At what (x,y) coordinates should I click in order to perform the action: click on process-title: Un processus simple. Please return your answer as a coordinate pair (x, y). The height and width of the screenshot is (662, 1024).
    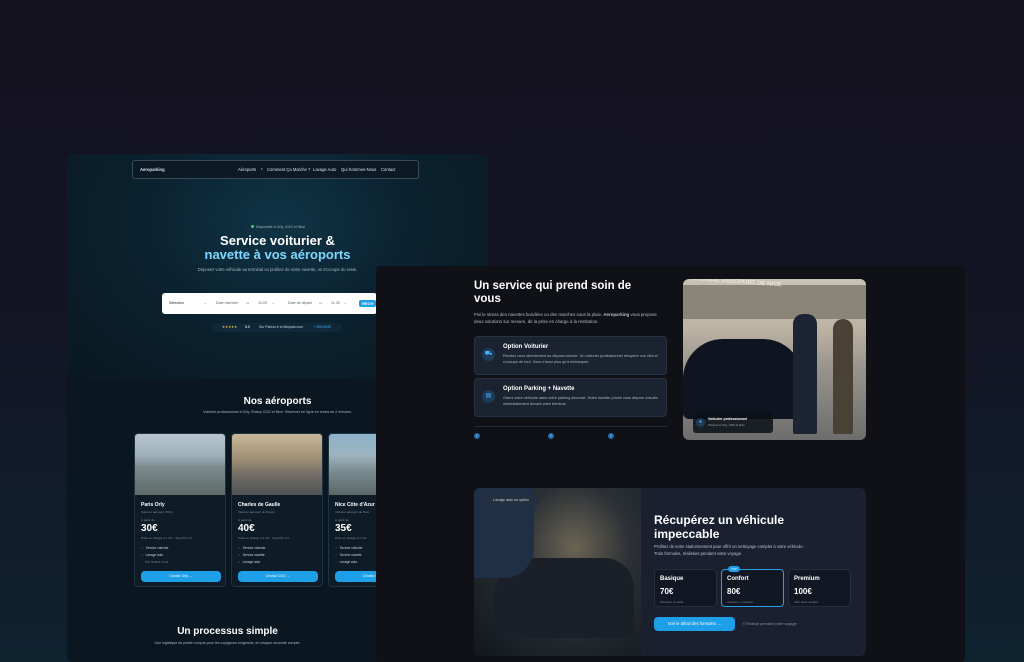
    Looking at the image, I should click on (227, 631).